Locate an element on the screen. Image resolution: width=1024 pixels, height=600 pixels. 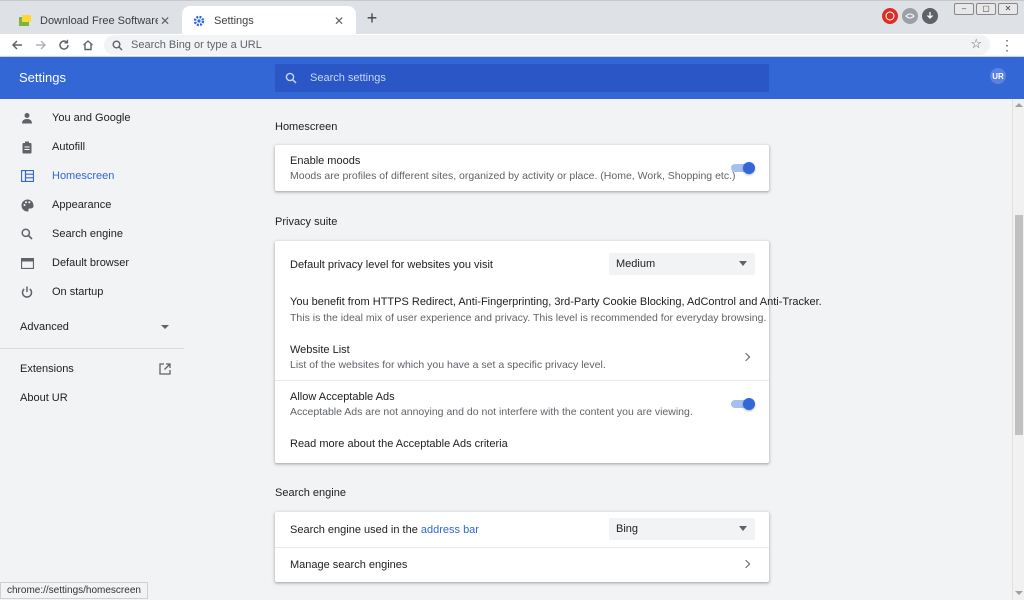
page-title: Settings is located at coordinates (42, 77).